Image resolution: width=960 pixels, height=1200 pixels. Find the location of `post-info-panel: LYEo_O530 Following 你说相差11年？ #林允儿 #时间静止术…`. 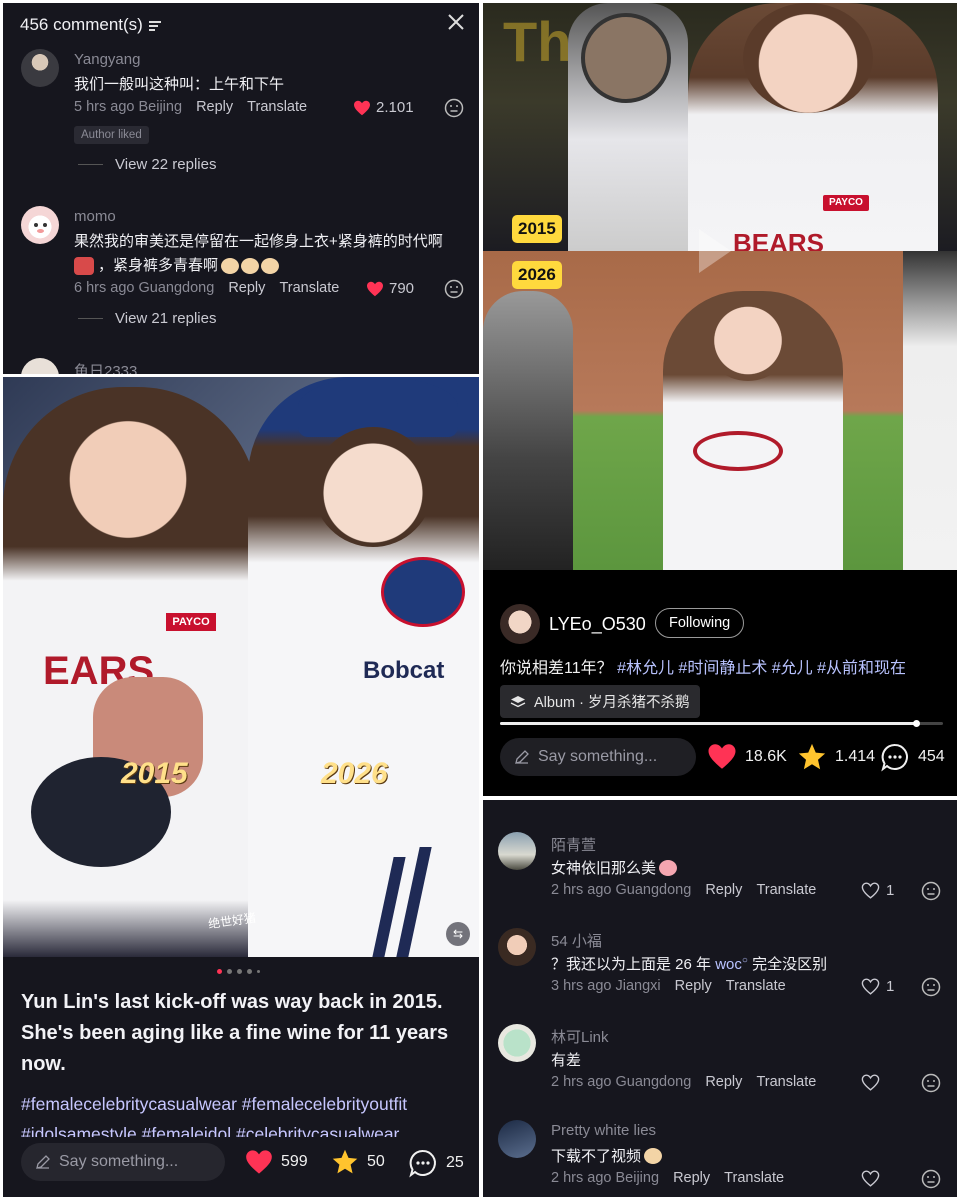

post-info-panel: LYEo_O530 Following 你说相差11年？ #林允儿 #时间静止术… is located at coordinates (720, 683).